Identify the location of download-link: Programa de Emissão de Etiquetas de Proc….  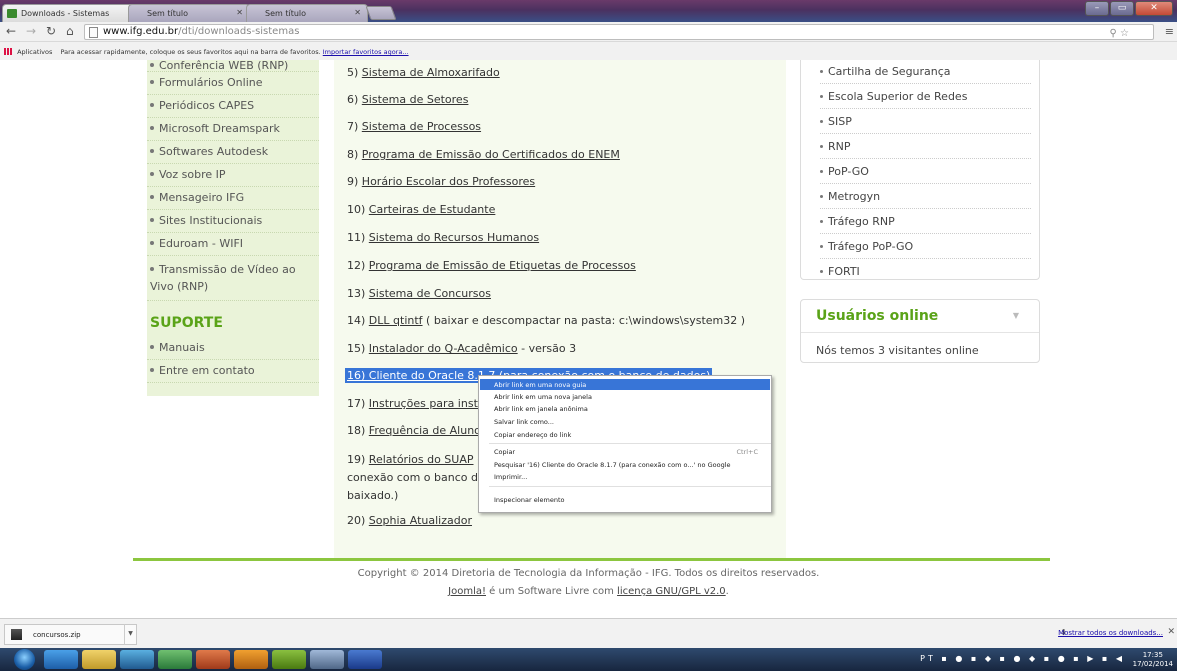
(502, 265).